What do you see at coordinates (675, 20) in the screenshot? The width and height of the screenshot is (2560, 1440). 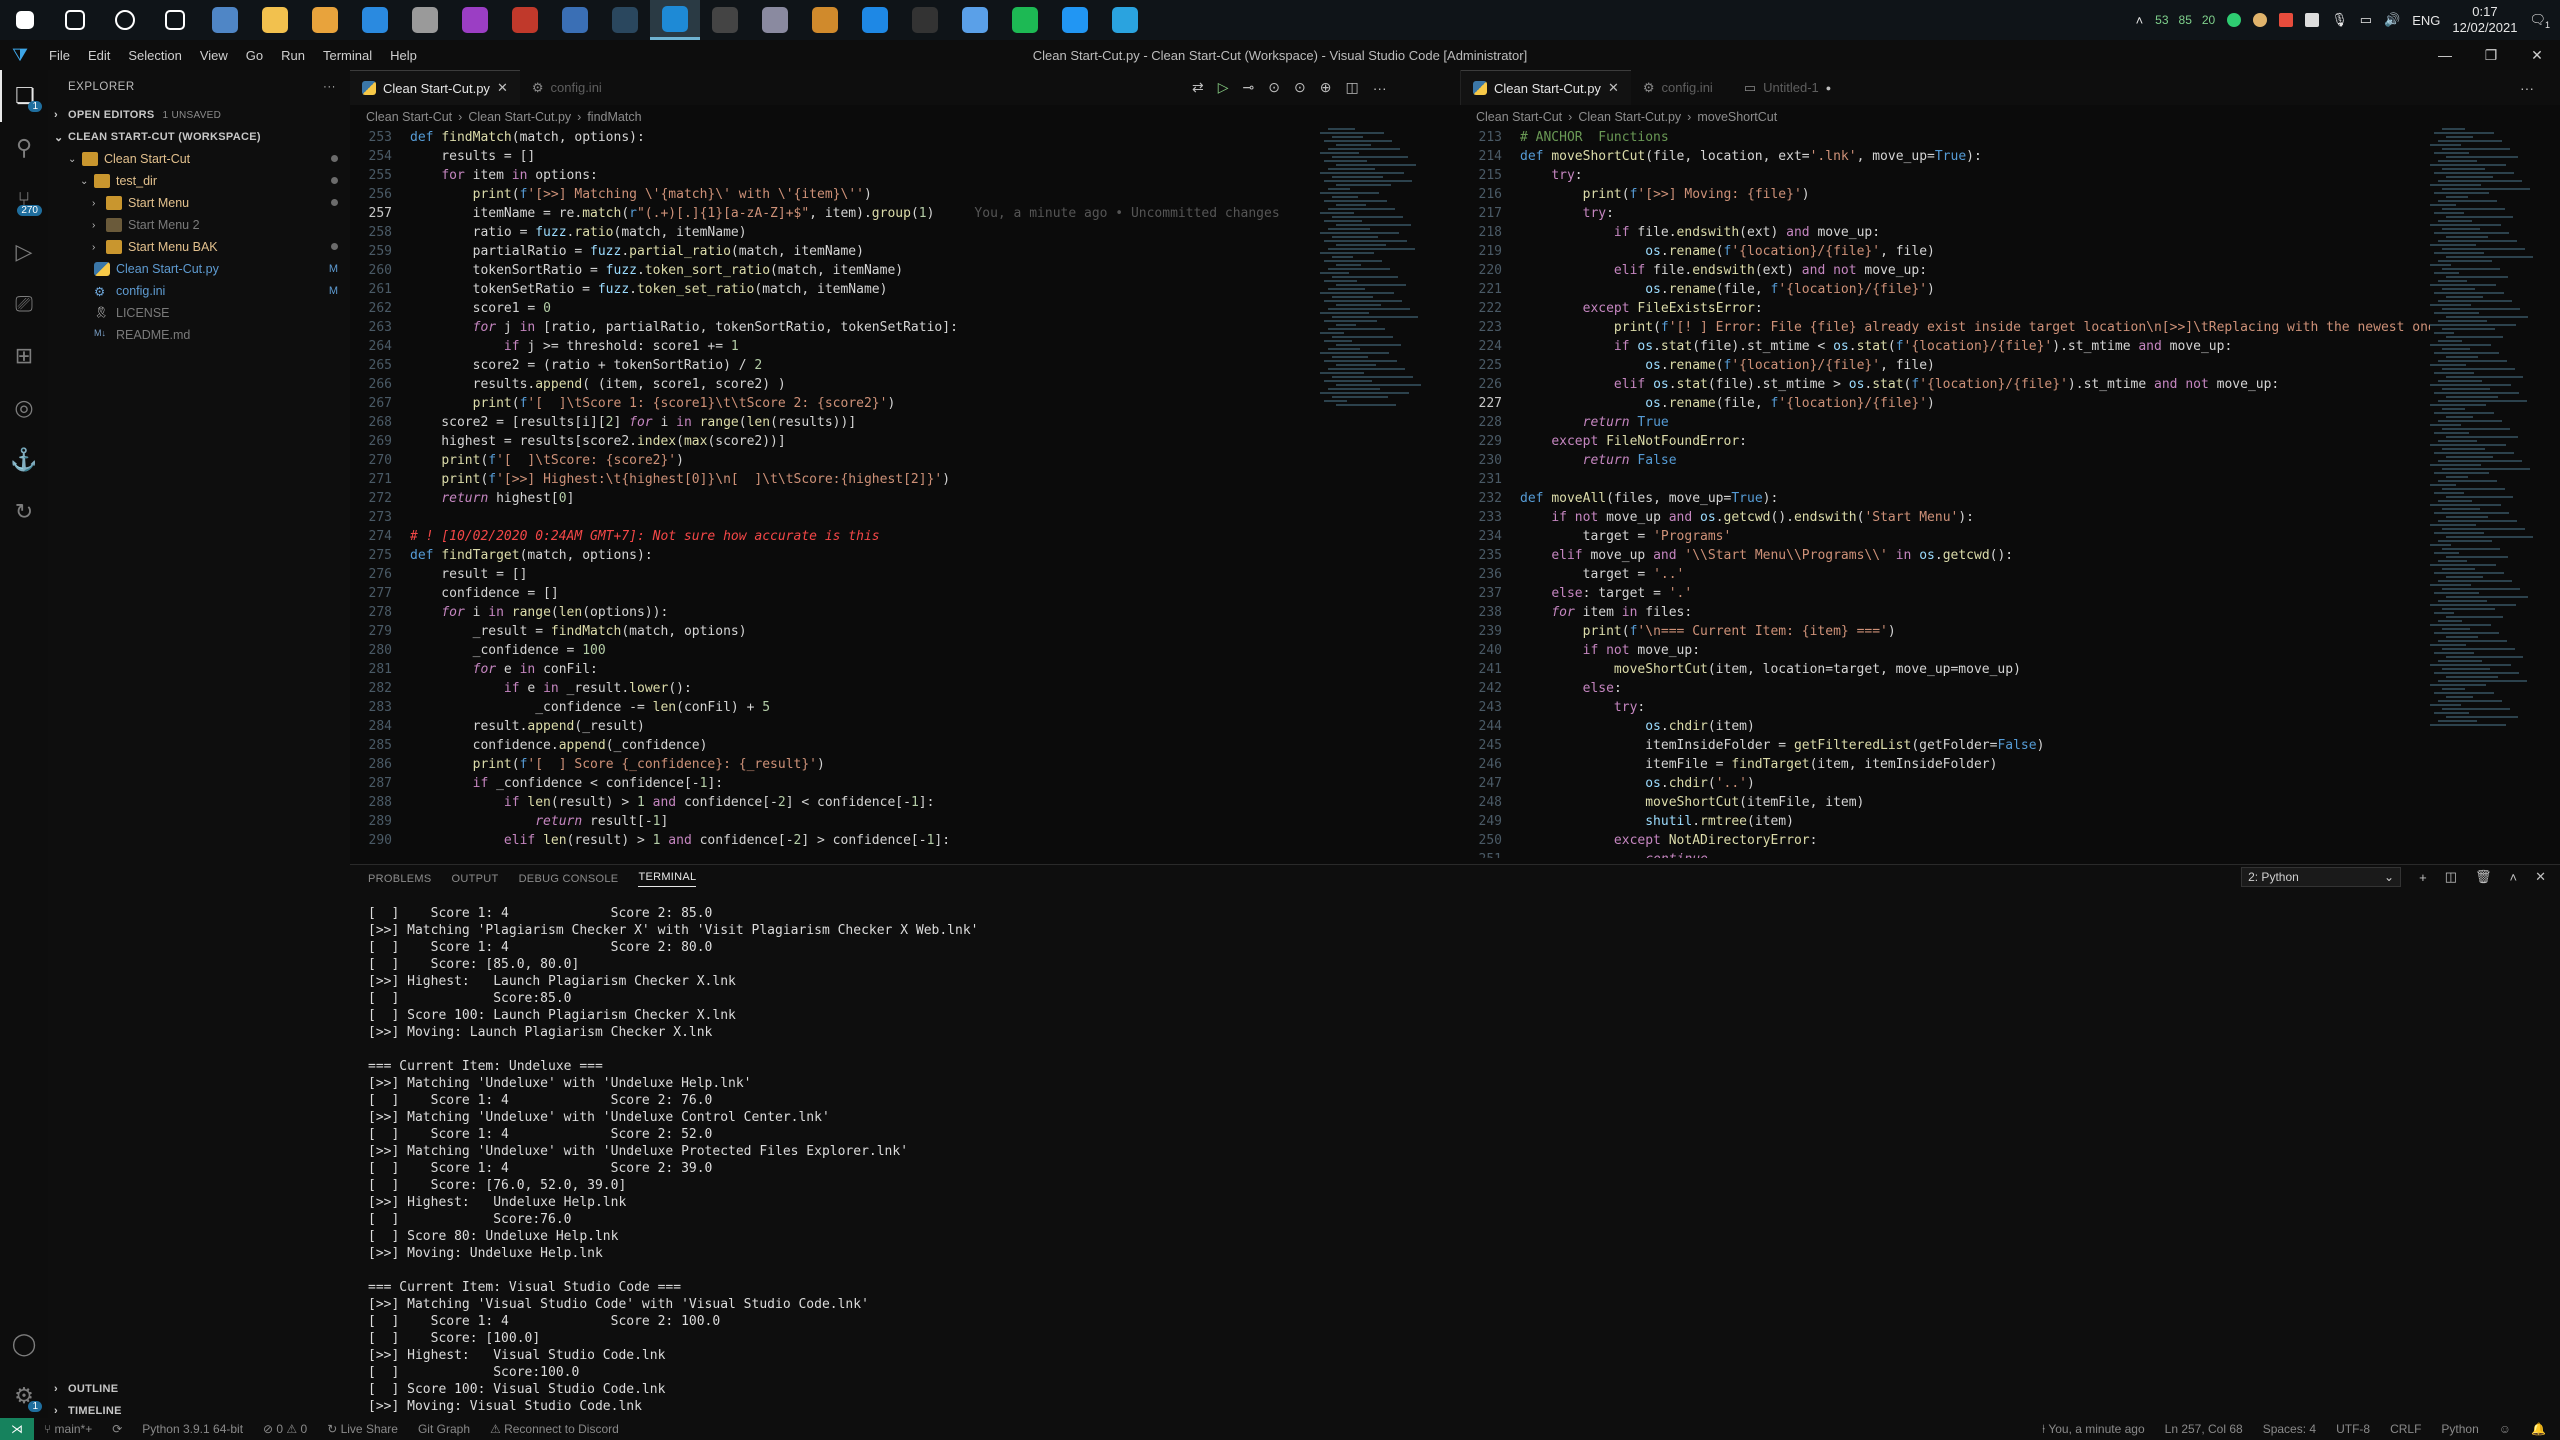 I see `taskbar-vscode-icon` at bounding box center [675, 20].